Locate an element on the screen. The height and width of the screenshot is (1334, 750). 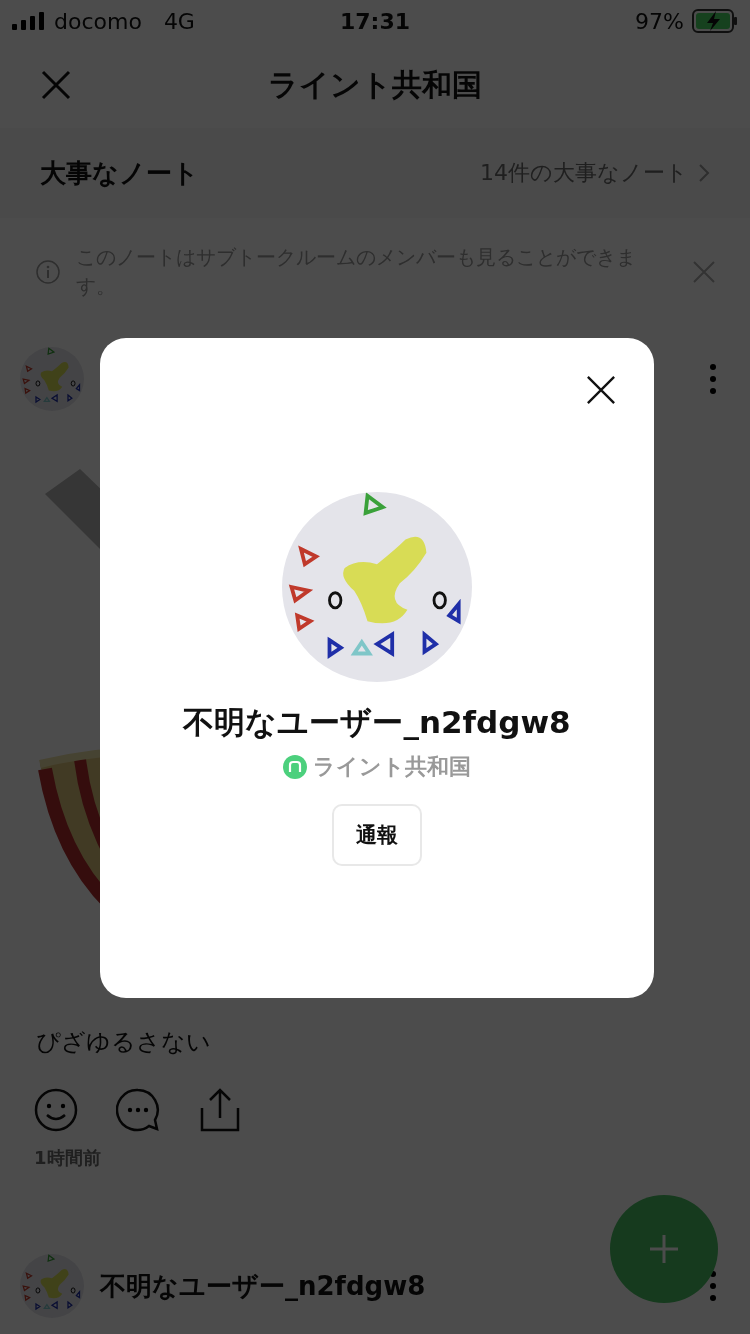
clock: 17:31 is located at coordinates (375, 21).